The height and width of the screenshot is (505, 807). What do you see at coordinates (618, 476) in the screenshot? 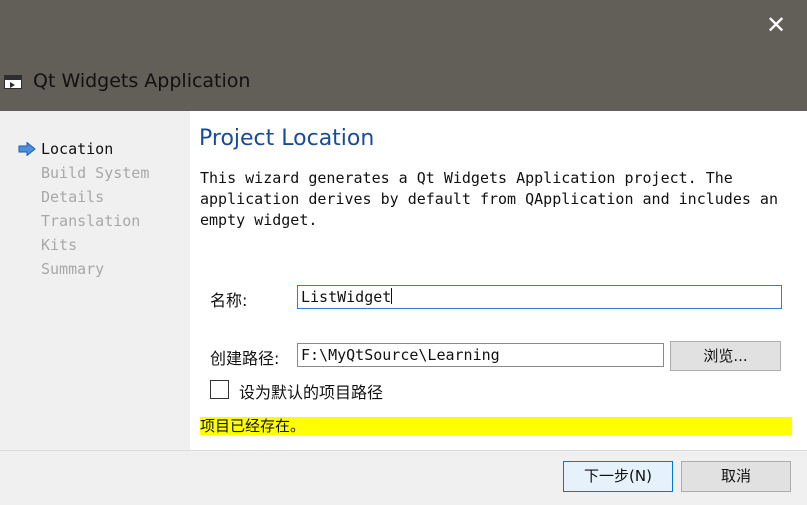
I see `next-button: 下一步(N)` at bounding box center [618, 476].